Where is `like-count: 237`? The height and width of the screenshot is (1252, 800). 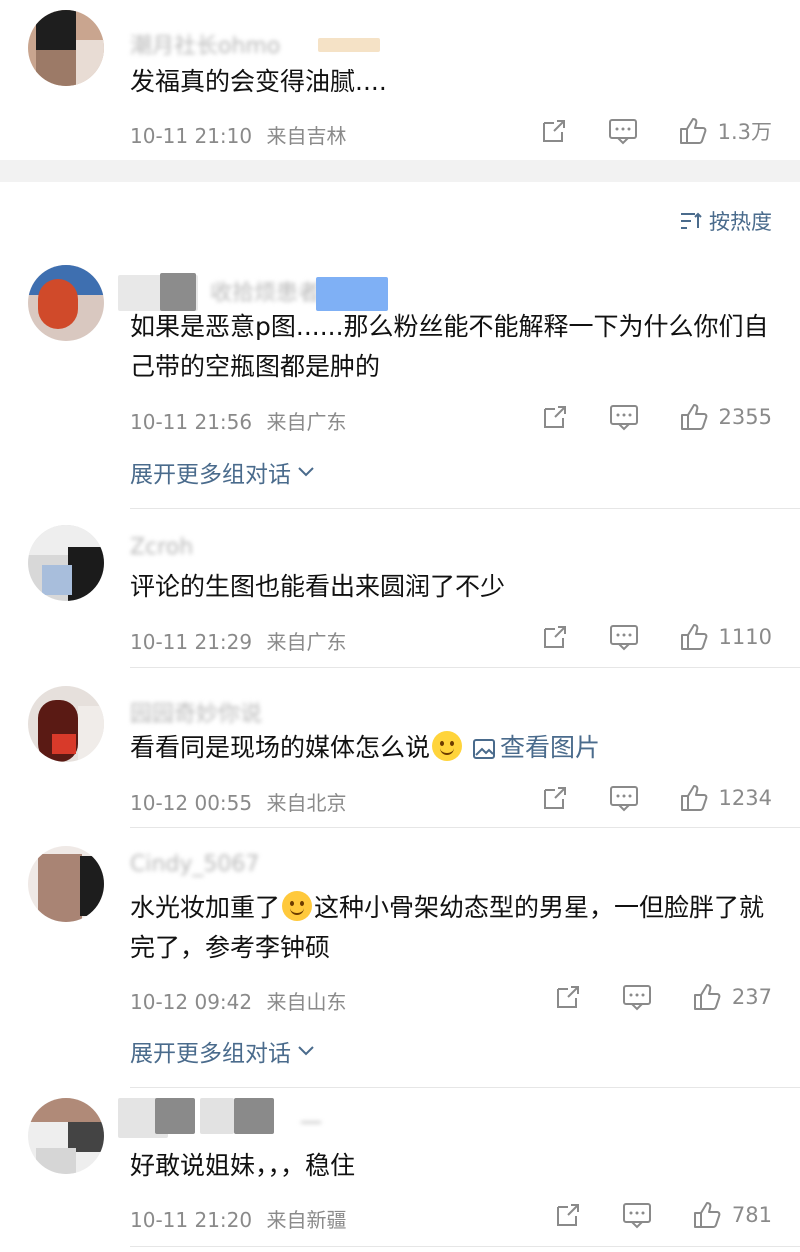
like-count: 237 is located at coordinates (751, 997).